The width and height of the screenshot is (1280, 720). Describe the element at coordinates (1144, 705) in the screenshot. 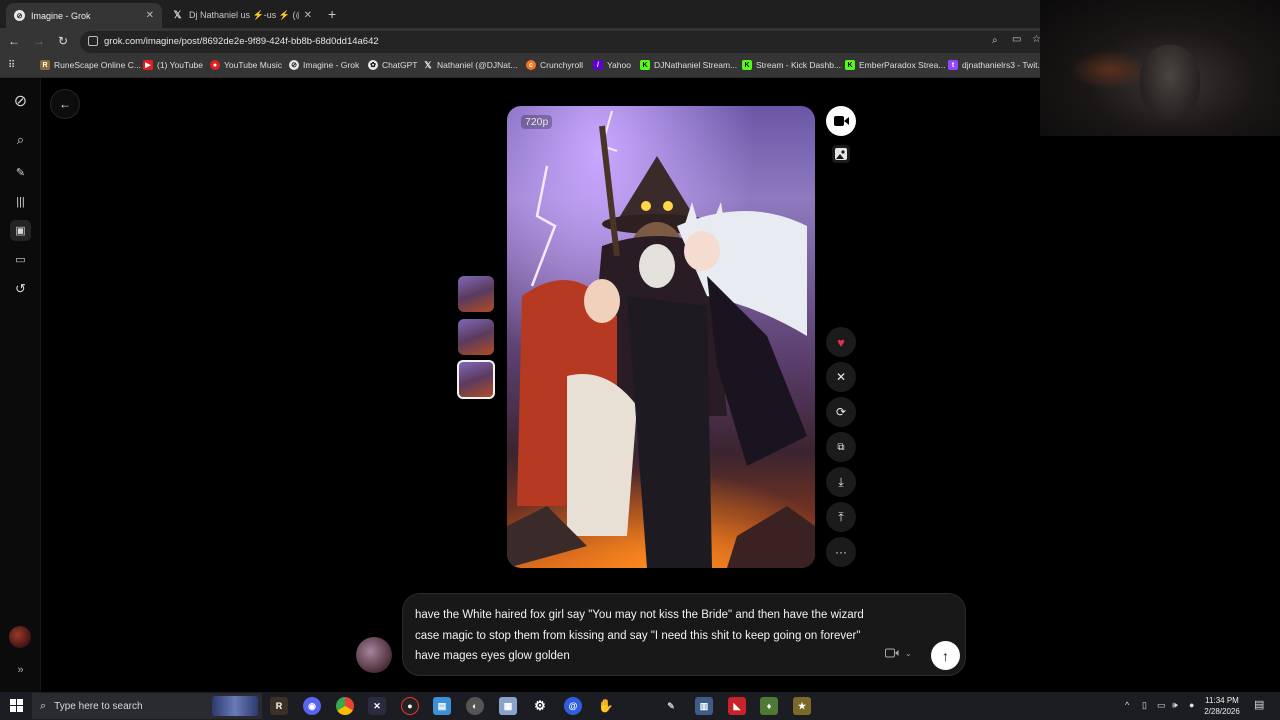

I see `tray-app-icon: ▯` at that location.